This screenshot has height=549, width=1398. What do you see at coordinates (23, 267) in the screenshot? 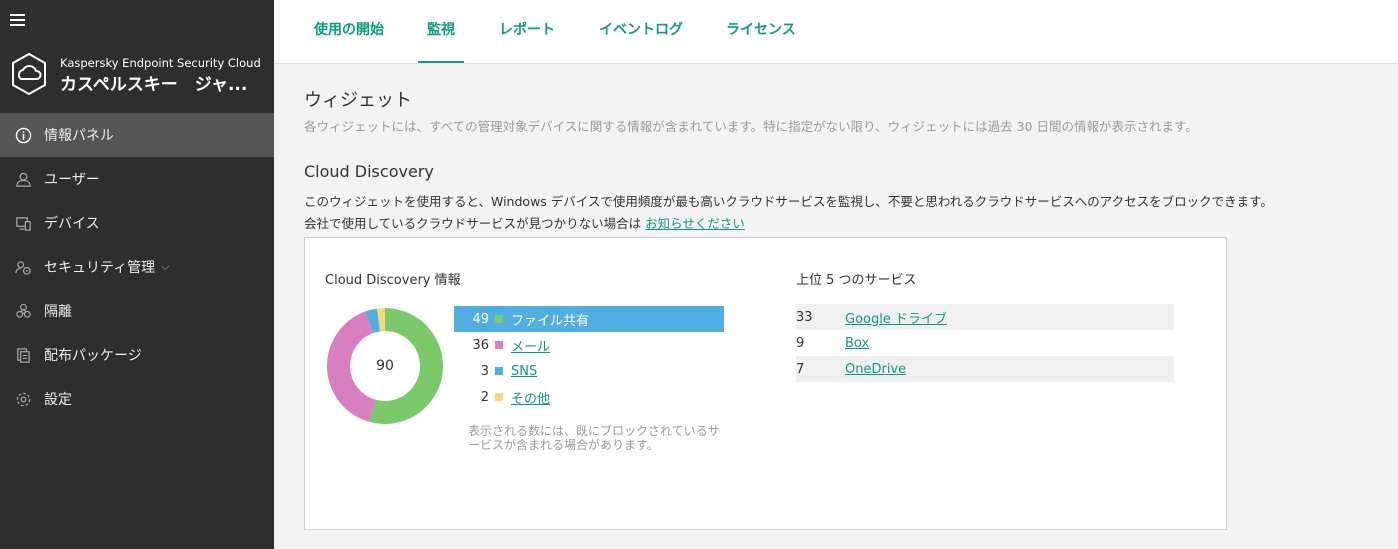
I see `security-icon` at bounding box center [23, 267].